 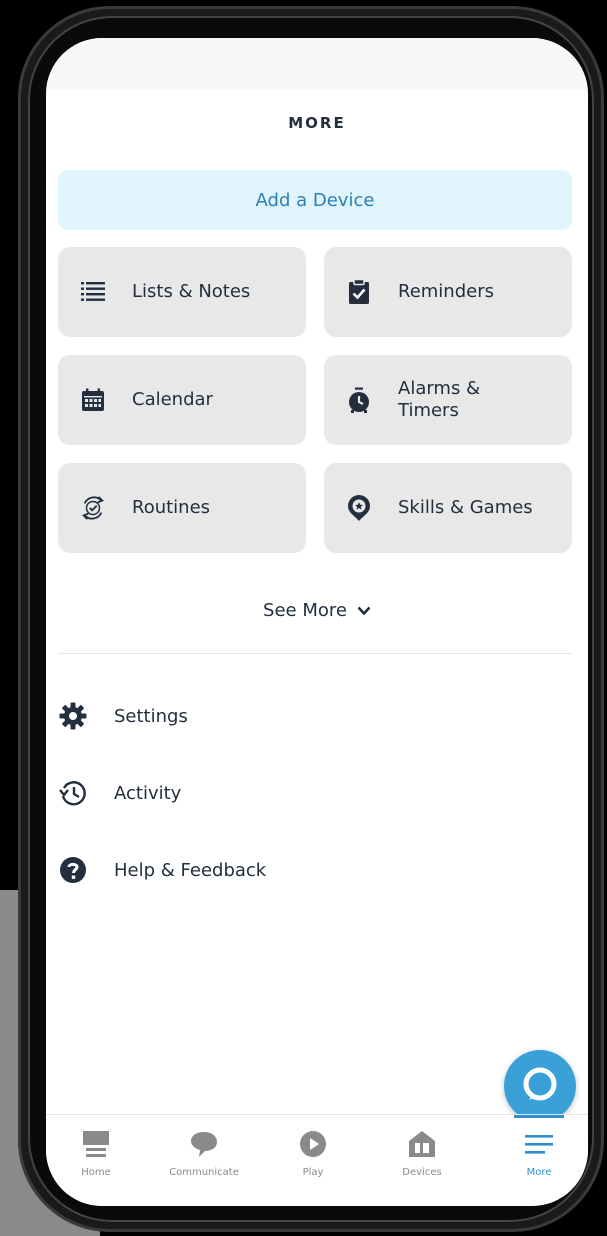 I want to click on alexa-button, so click(x=540, y=1086).